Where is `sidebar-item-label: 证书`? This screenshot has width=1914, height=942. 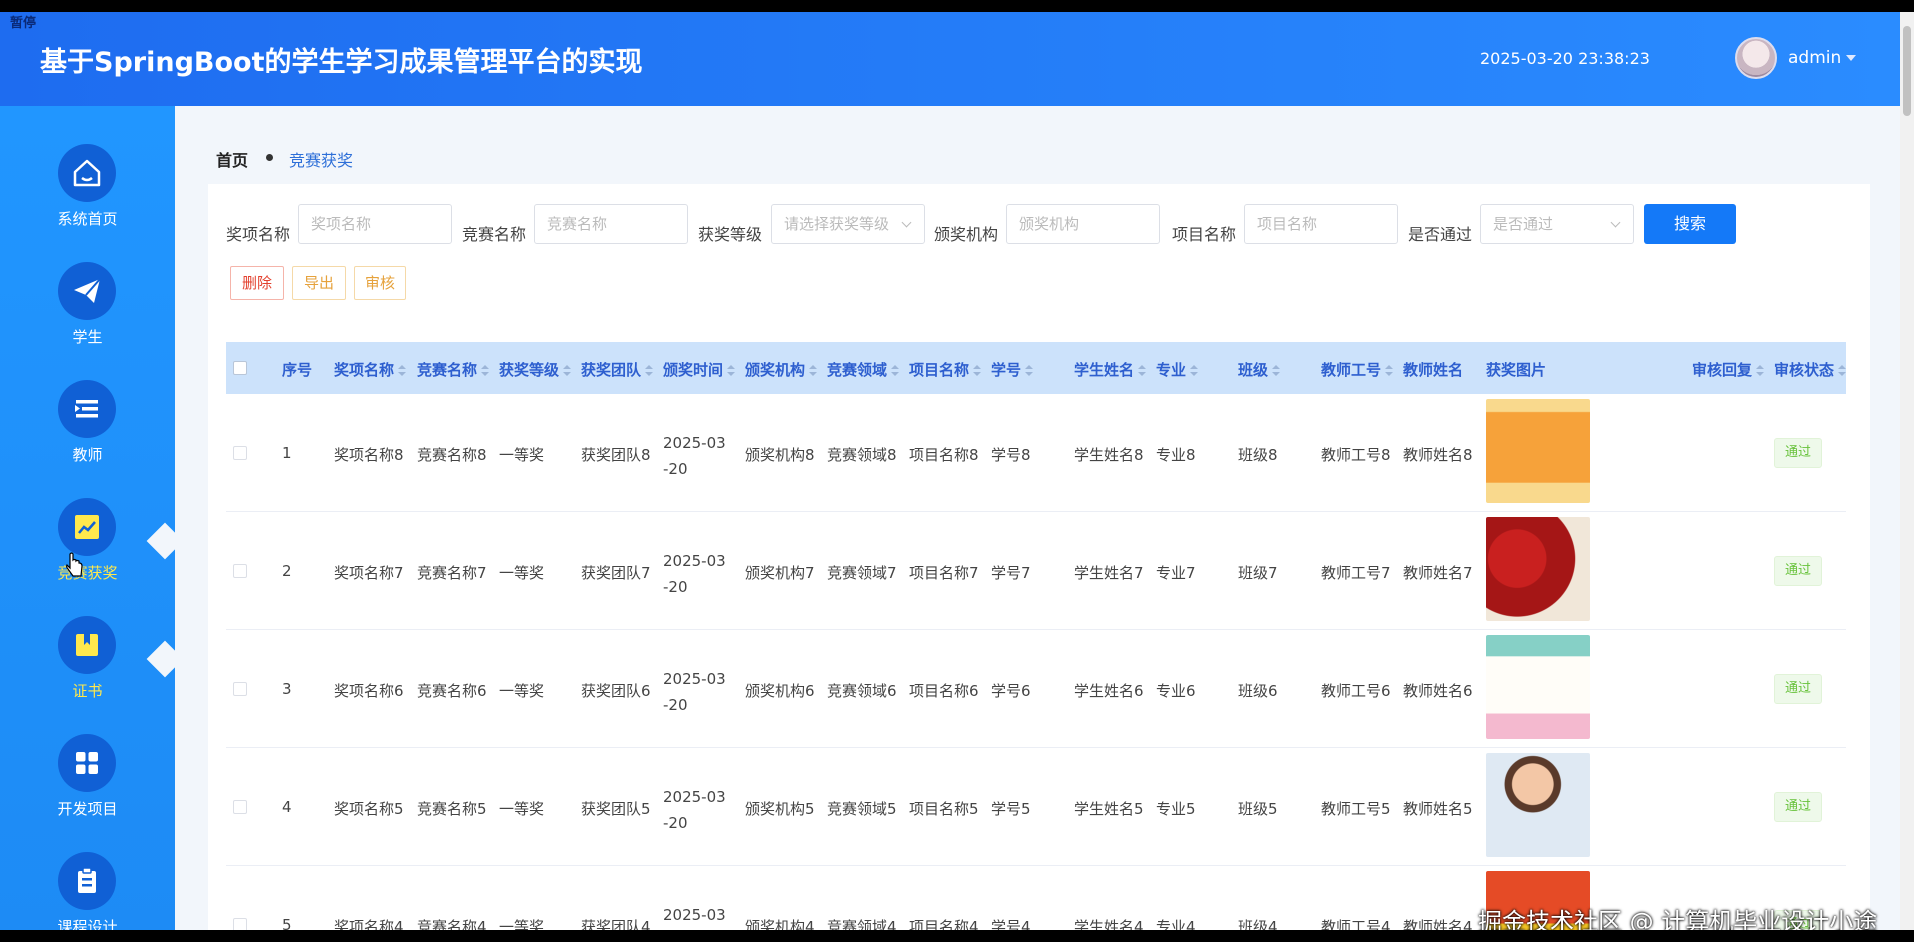 sidebar-item-label: 证书 is located at coordinates (87, 691).